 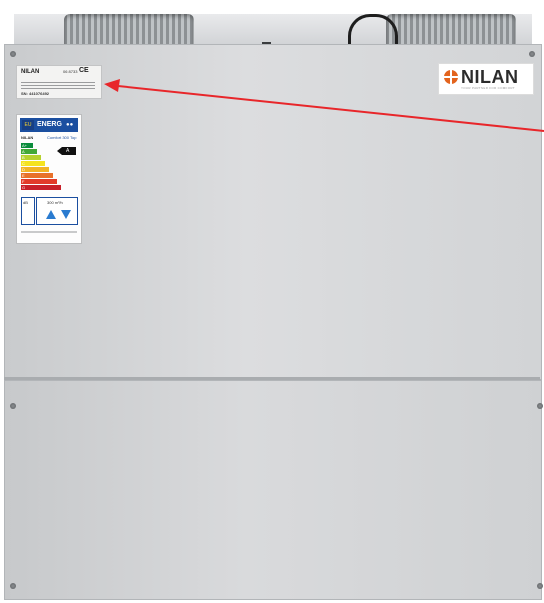 I want to click on annotation-layer, so click(x=324, y=105).